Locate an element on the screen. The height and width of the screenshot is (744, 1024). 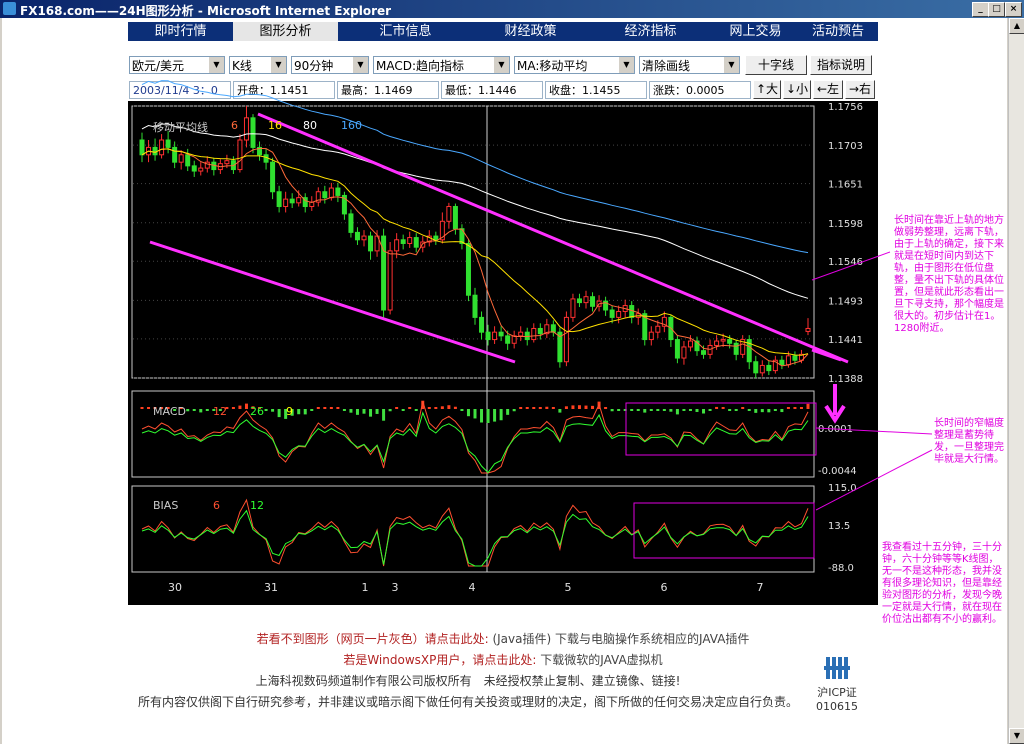
price-tick-label: 1.1441 is located at coordinates (845, 340).